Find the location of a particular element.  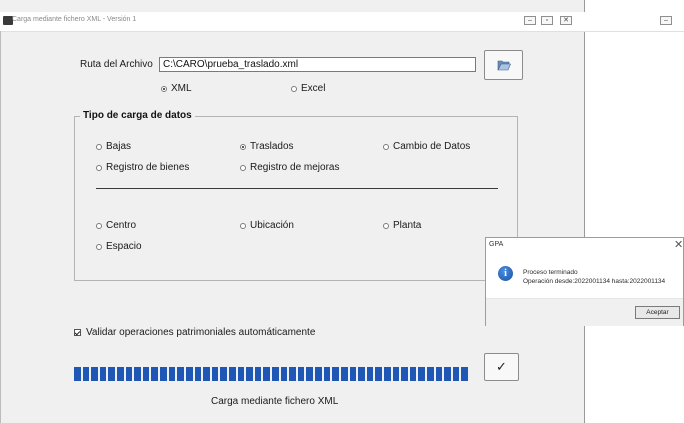

radio-excel: Excel is located at coordinates (308, 88).